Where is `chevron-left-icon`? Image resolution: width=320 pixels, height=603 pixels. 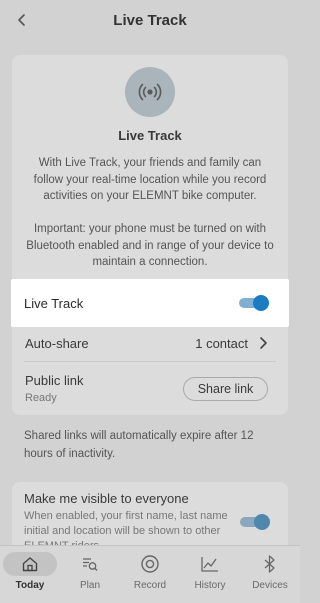
chevron-left-icon is located at coordinates (21, 20).